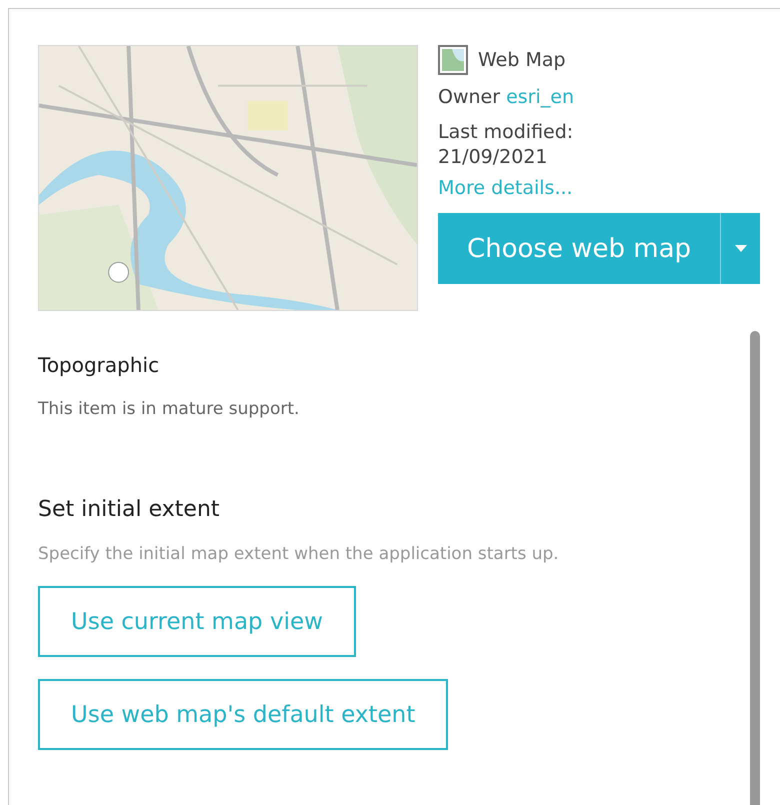 Image resolution: width=780 pixels, height=805 pixels. I want to click on modified-label: Last modified:, so click(506, 132).